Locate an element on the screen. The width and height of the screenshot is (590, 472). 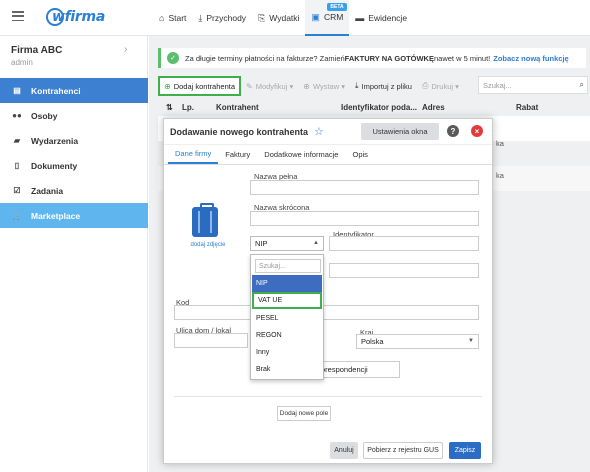
window-settings-button: Ustawienia okna is located at coordinates (400, 131).